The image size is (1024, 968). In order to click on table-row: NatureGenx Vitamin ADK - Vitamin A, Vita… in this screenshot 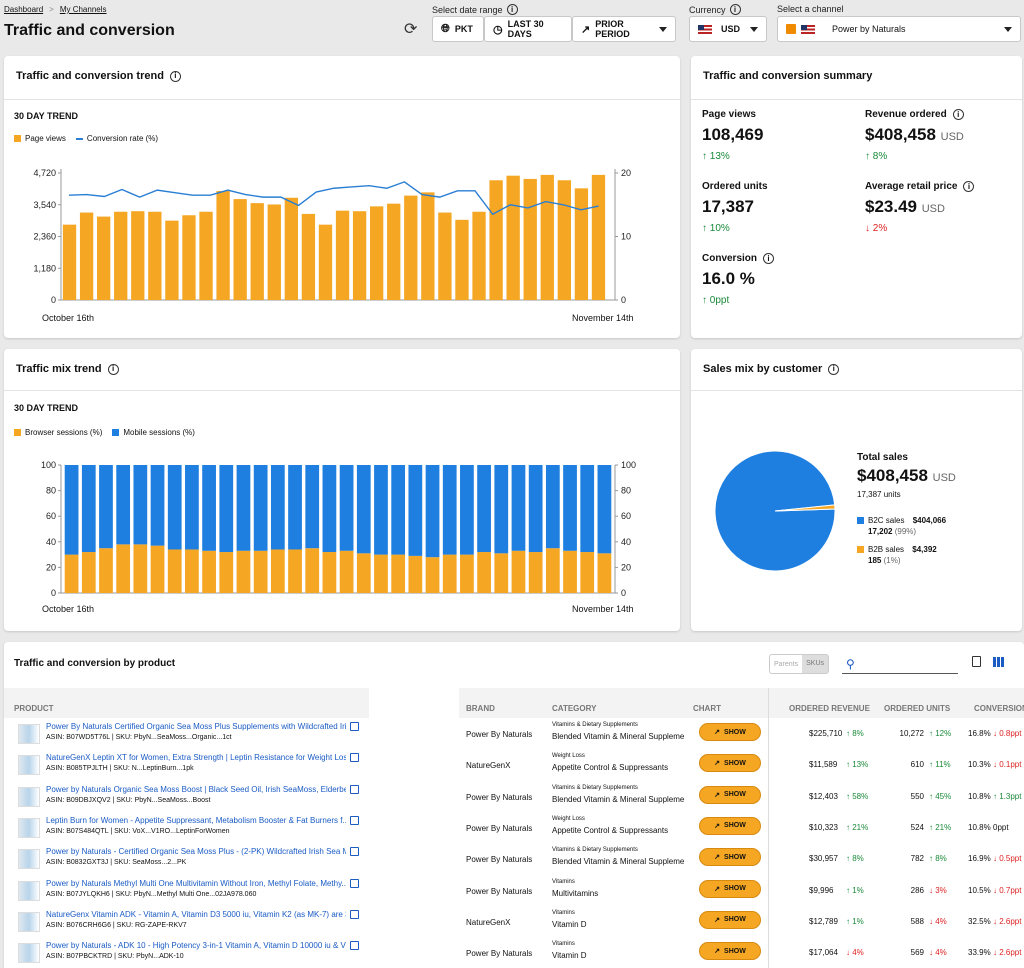, I will do `click(514, 923)`.